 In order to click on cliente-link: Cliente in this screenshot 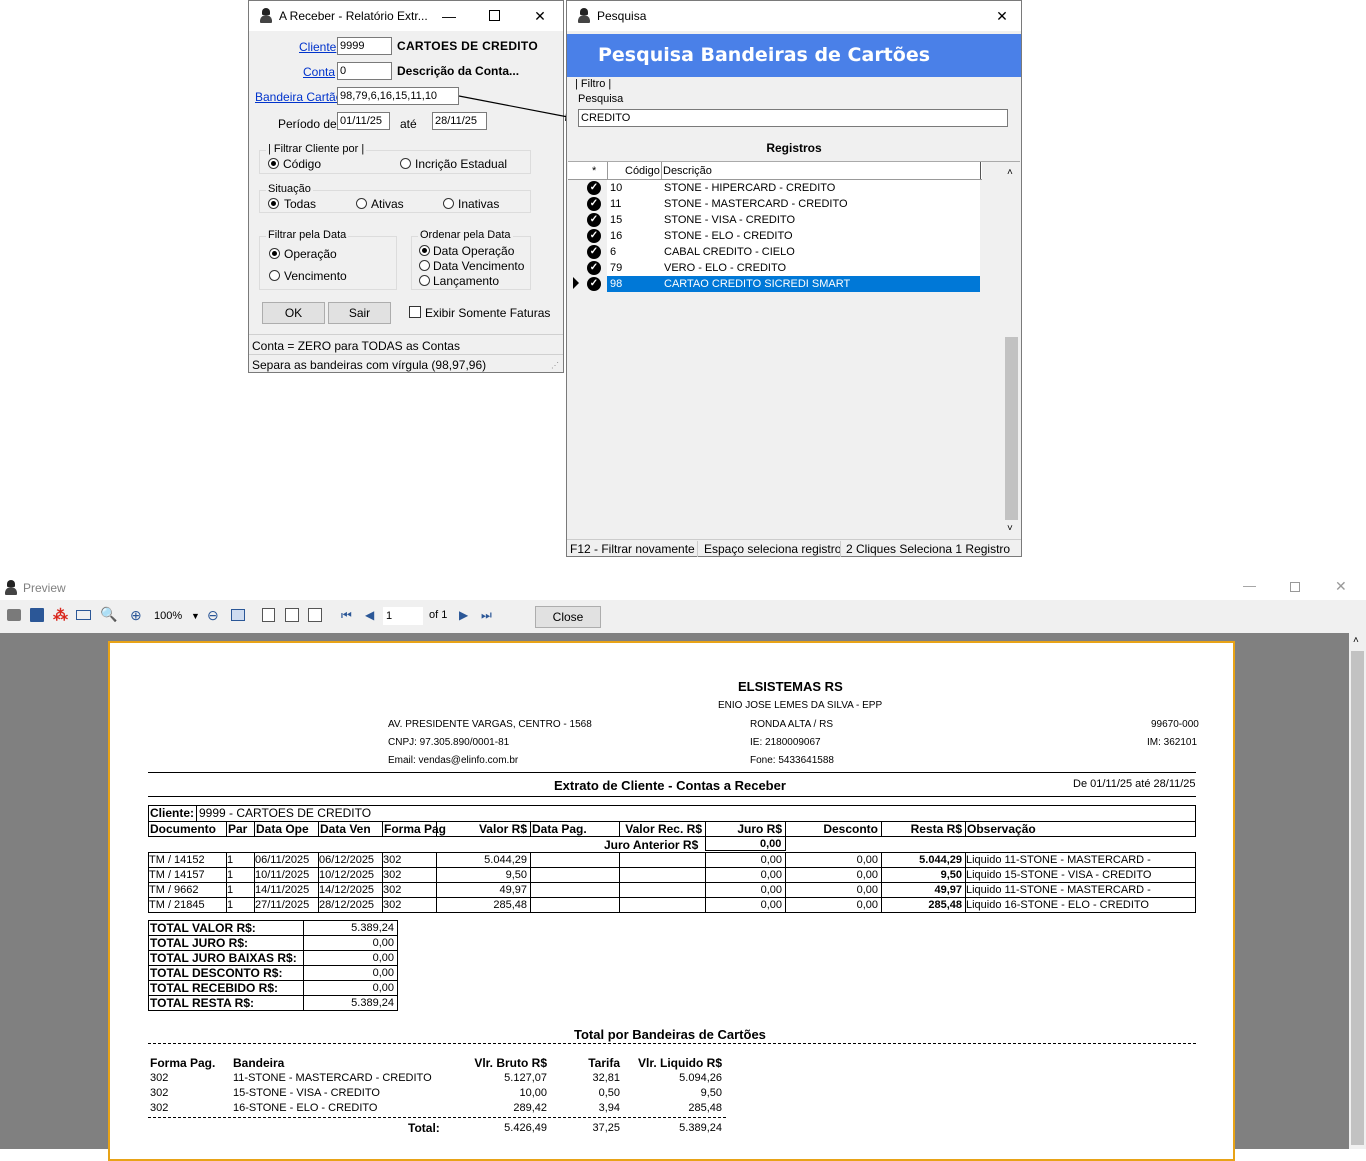, I will do `click(317, 47)`.